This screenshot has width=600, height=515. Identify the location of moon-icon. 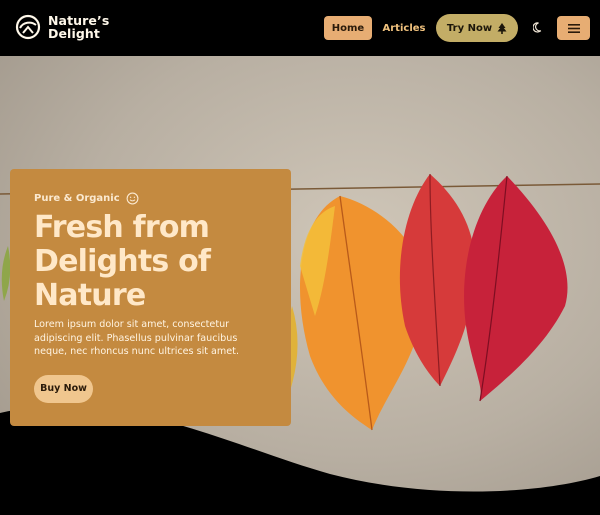
(536, 27).